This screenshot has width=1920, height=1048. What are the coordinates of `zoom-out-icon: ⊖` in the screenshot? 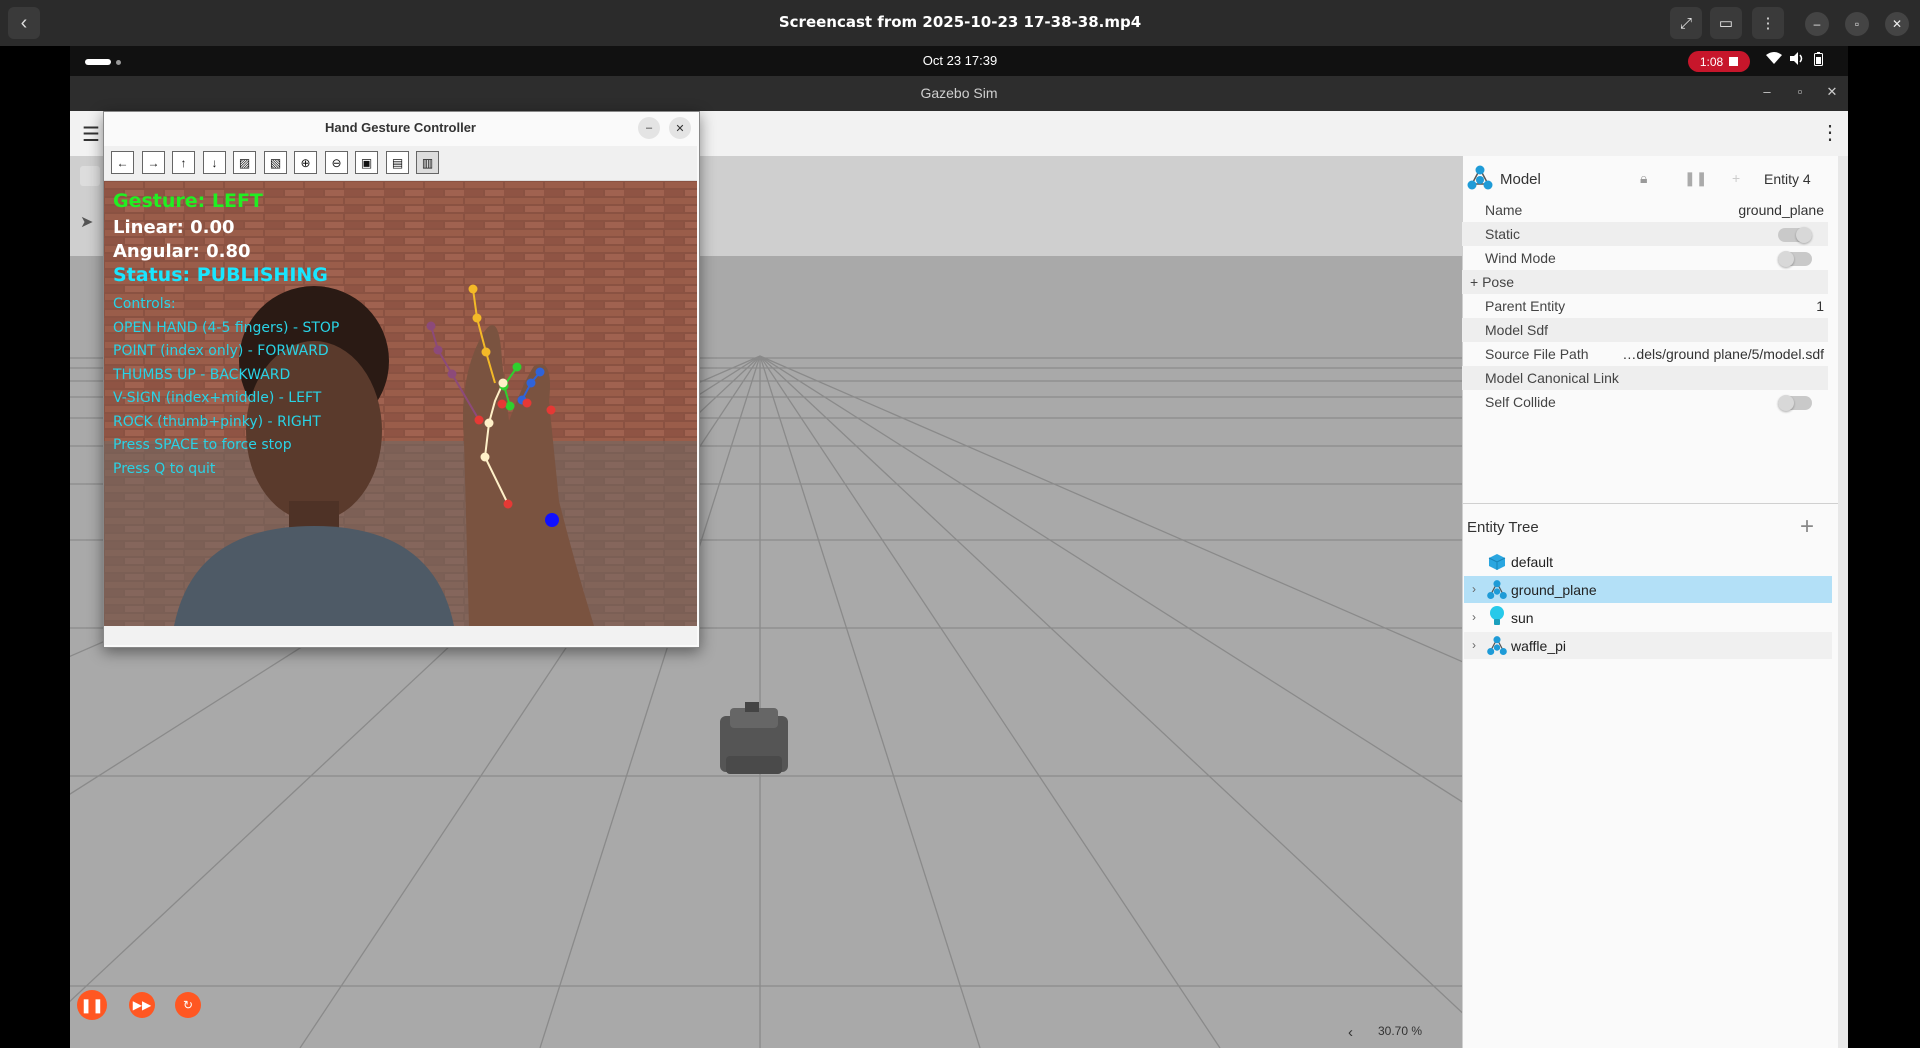 It's located at (336, 162).